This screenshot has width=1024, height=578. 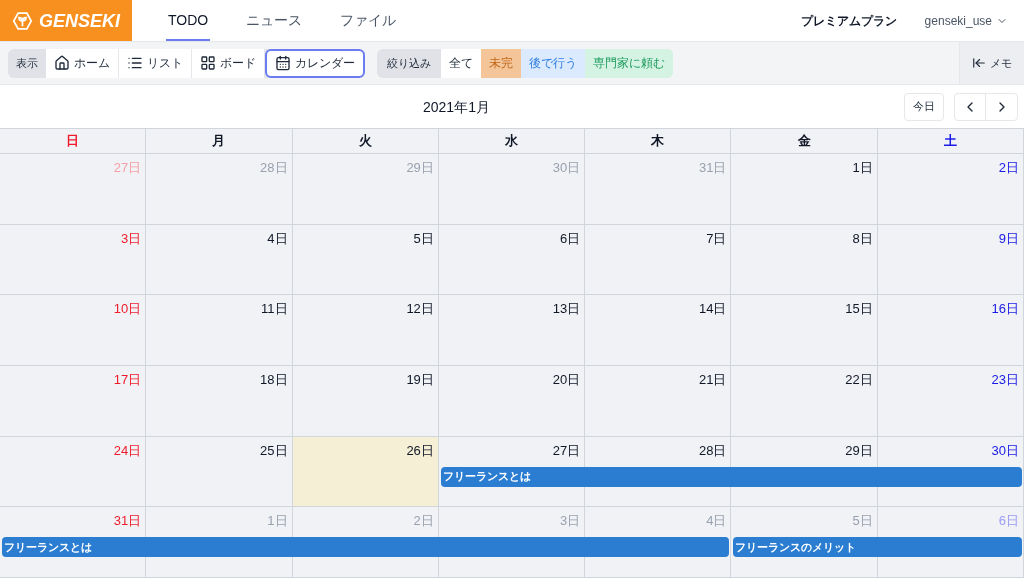 I want to click on day-cell: 9日, so click(x=950, y=259).